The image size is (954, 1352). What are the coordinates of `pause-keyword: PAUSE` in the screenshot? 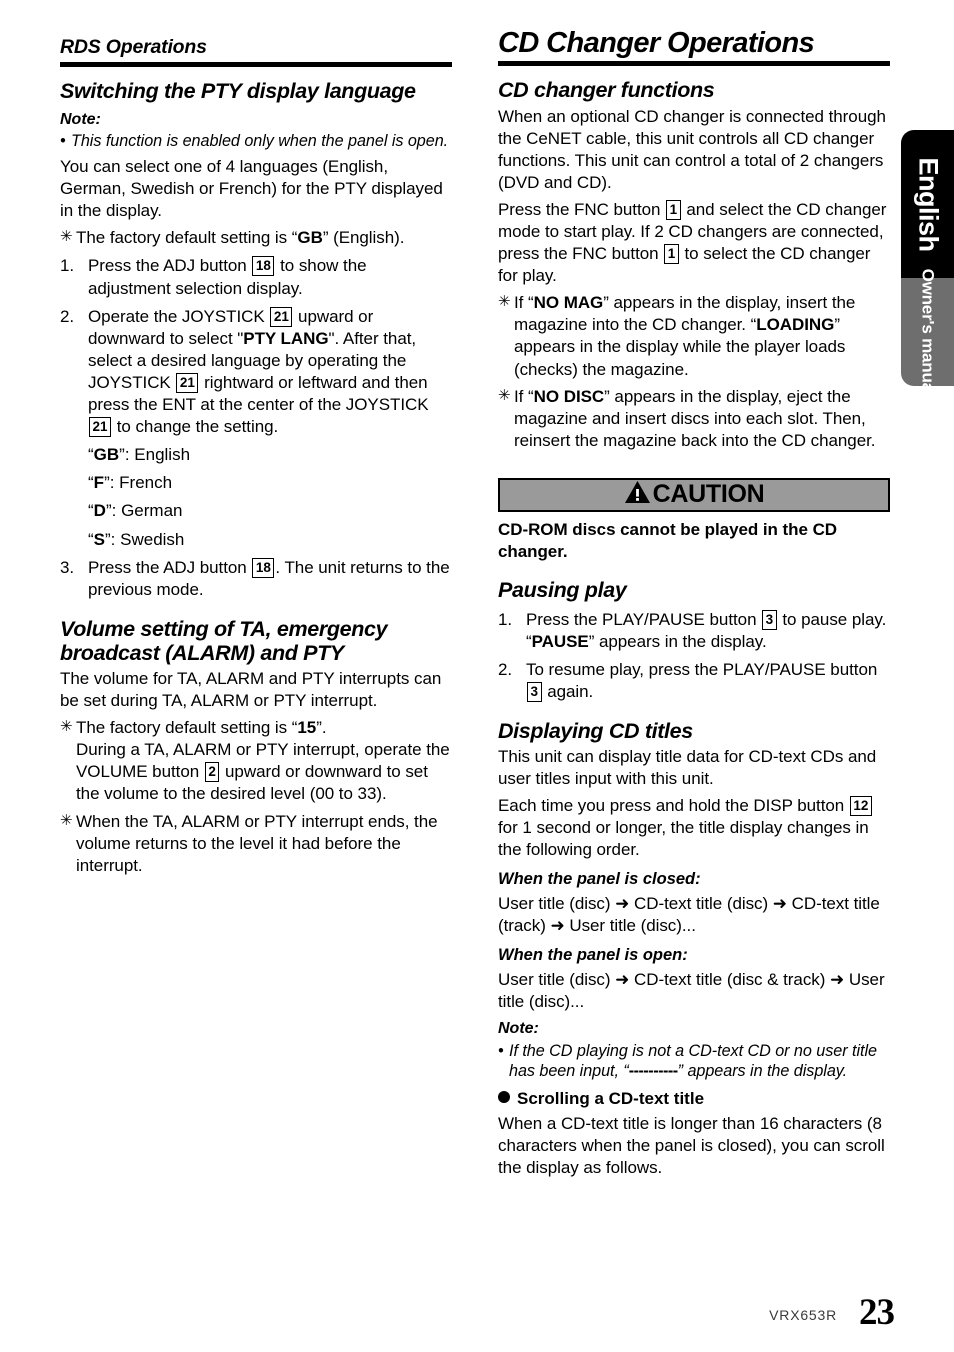 It's located at (560, 641).